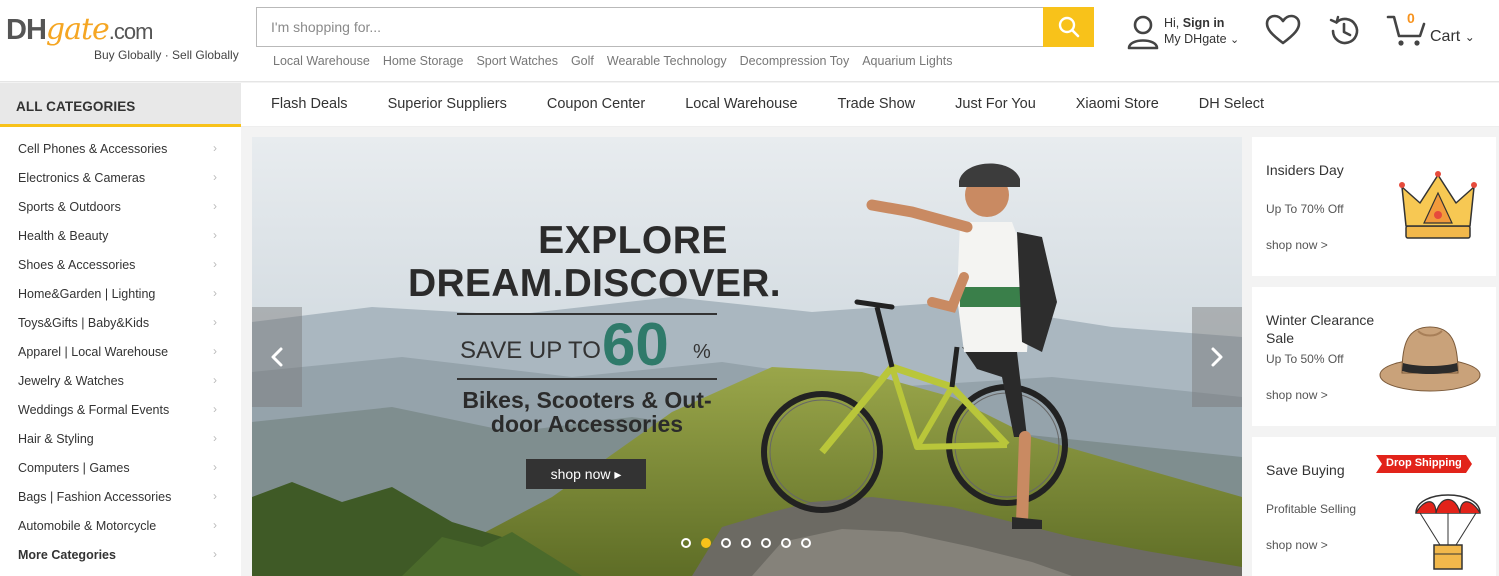 The image size is (1499, 576). What do you see at coordinates (586, 474) in the screenshot?
I see `banner-shop-now-button: shop now ▸` at bounding box center [586, 474].